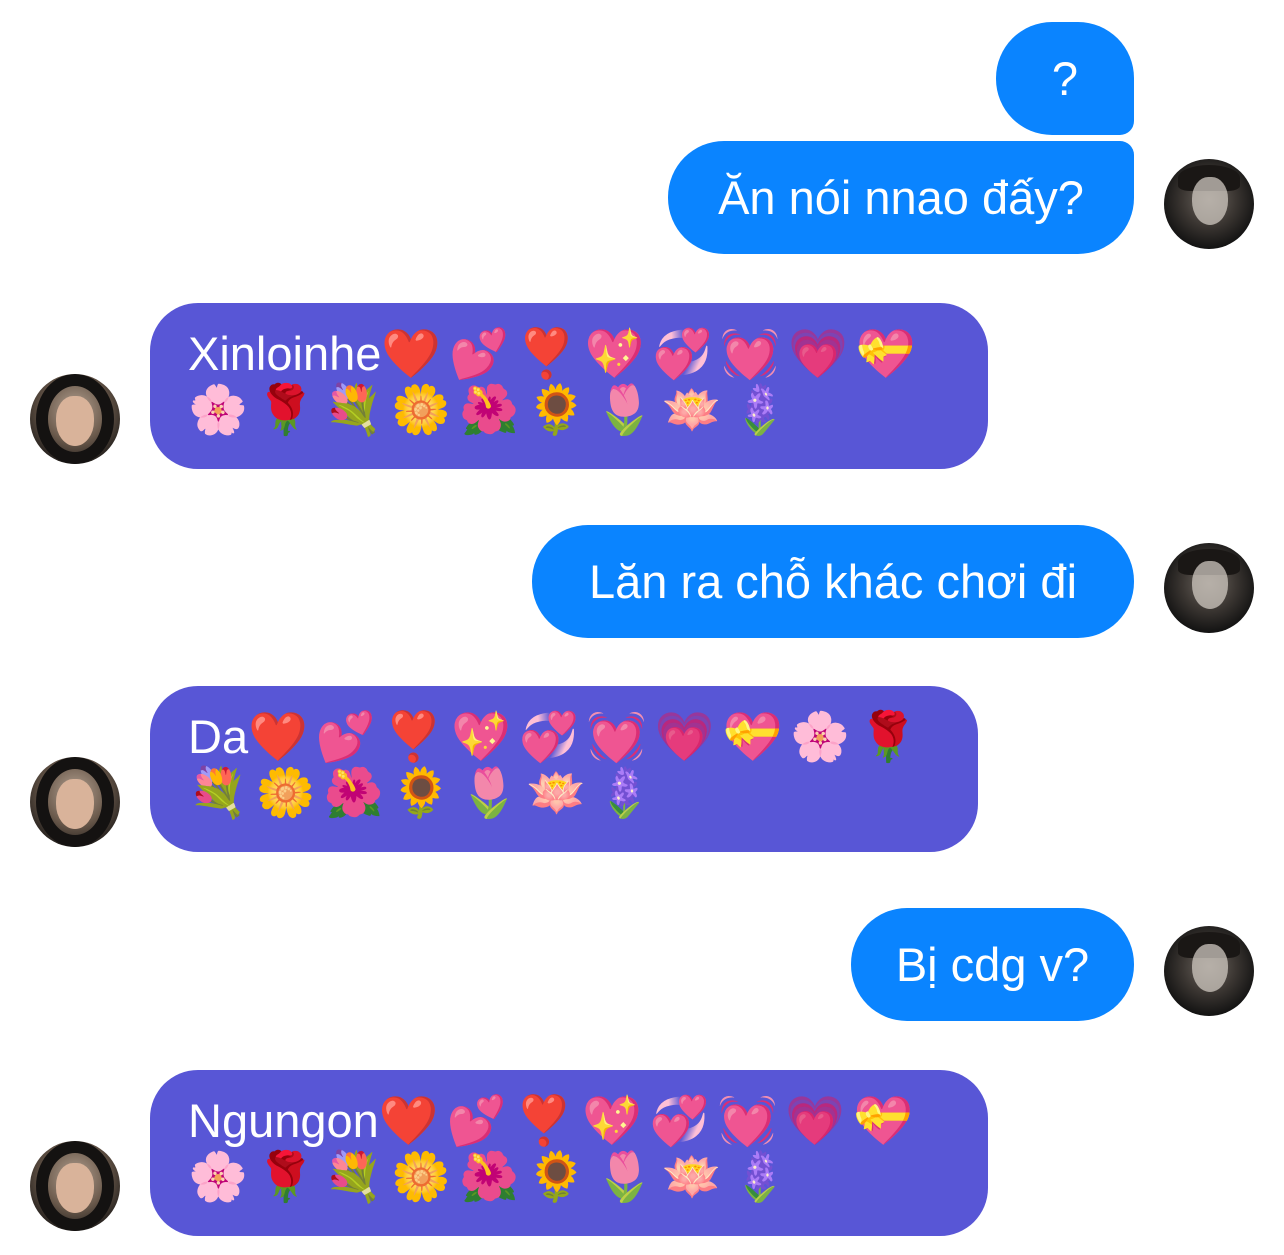 The width and height of the screenshot is (1284, 1255). What do you see at coordinates (587, 737) in the screenshot?
I see `emoji-sequence: ❤️💕❣️💖💞💓💗💝🌸🌹` at bounding box center [587, 737].